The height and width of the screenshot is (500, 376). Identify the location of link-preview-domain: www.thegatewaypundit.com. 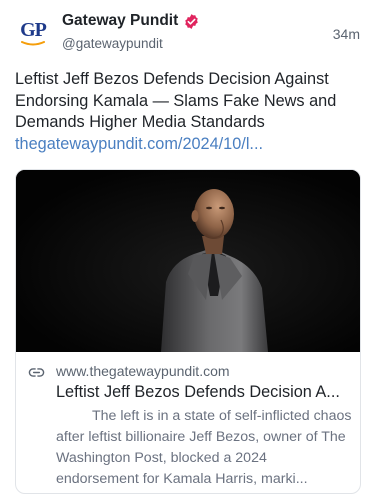
(143, 371).